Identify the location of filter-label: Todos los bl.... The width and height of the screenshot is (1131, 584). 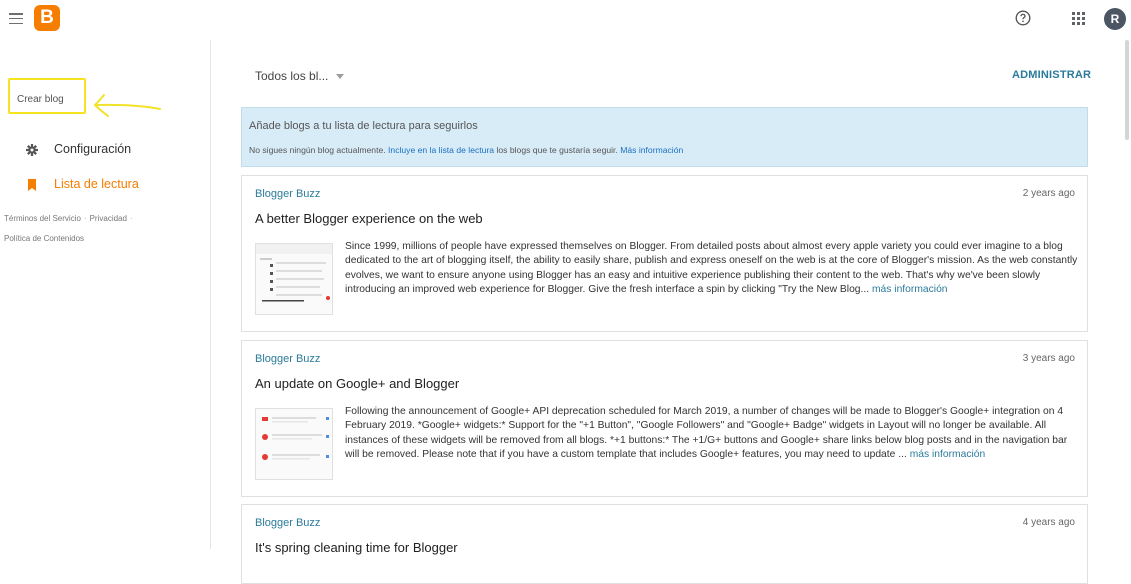
(292, 76).